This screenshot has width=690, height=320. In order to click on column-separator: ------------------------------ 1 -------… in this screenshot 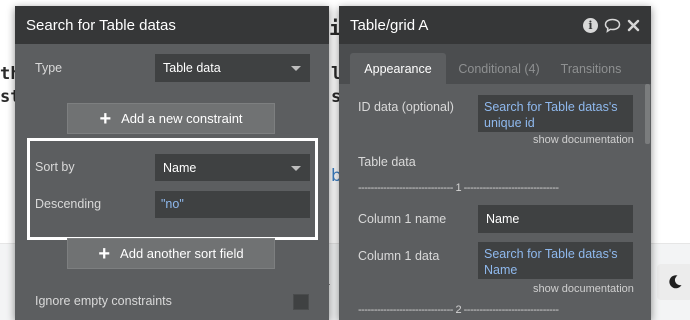, I will do `click(458, 188)`.